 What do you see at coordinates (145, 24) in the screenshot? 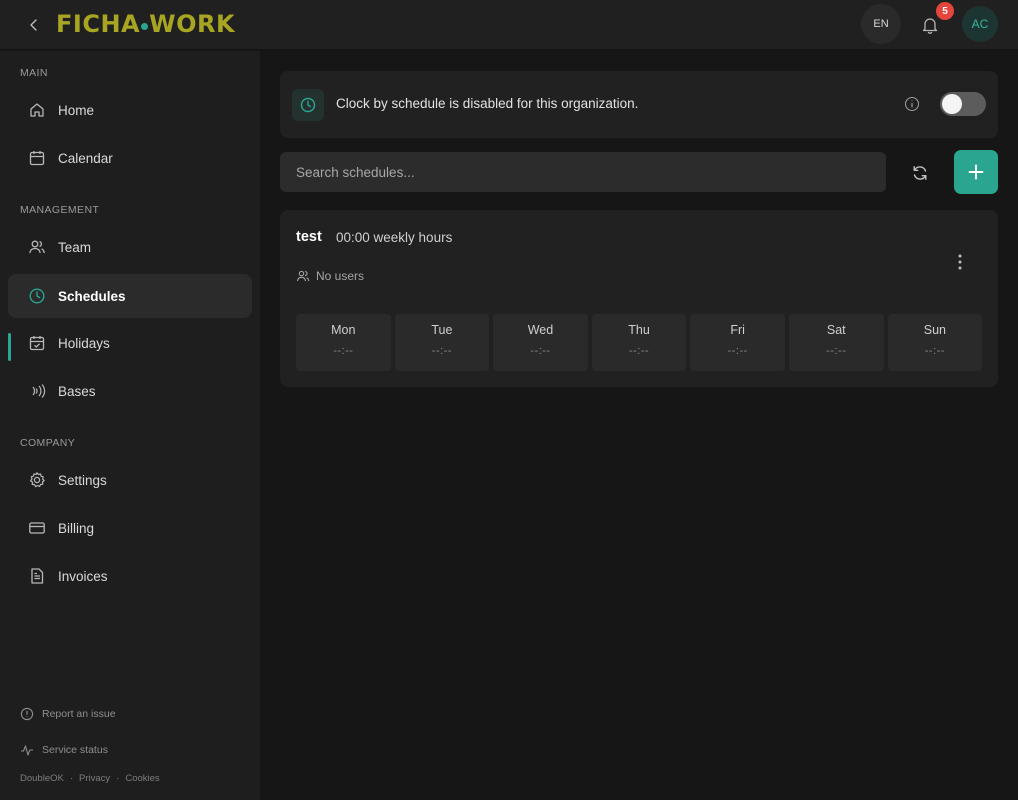
I see `app-logo: FICHA WORK` at bounding box center [145, 24].